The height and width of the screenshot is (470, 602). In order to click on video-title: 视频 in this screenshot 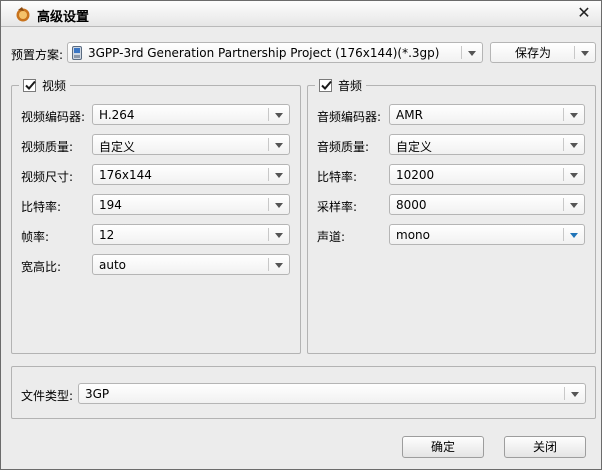, I will do `click(54, 85)`.